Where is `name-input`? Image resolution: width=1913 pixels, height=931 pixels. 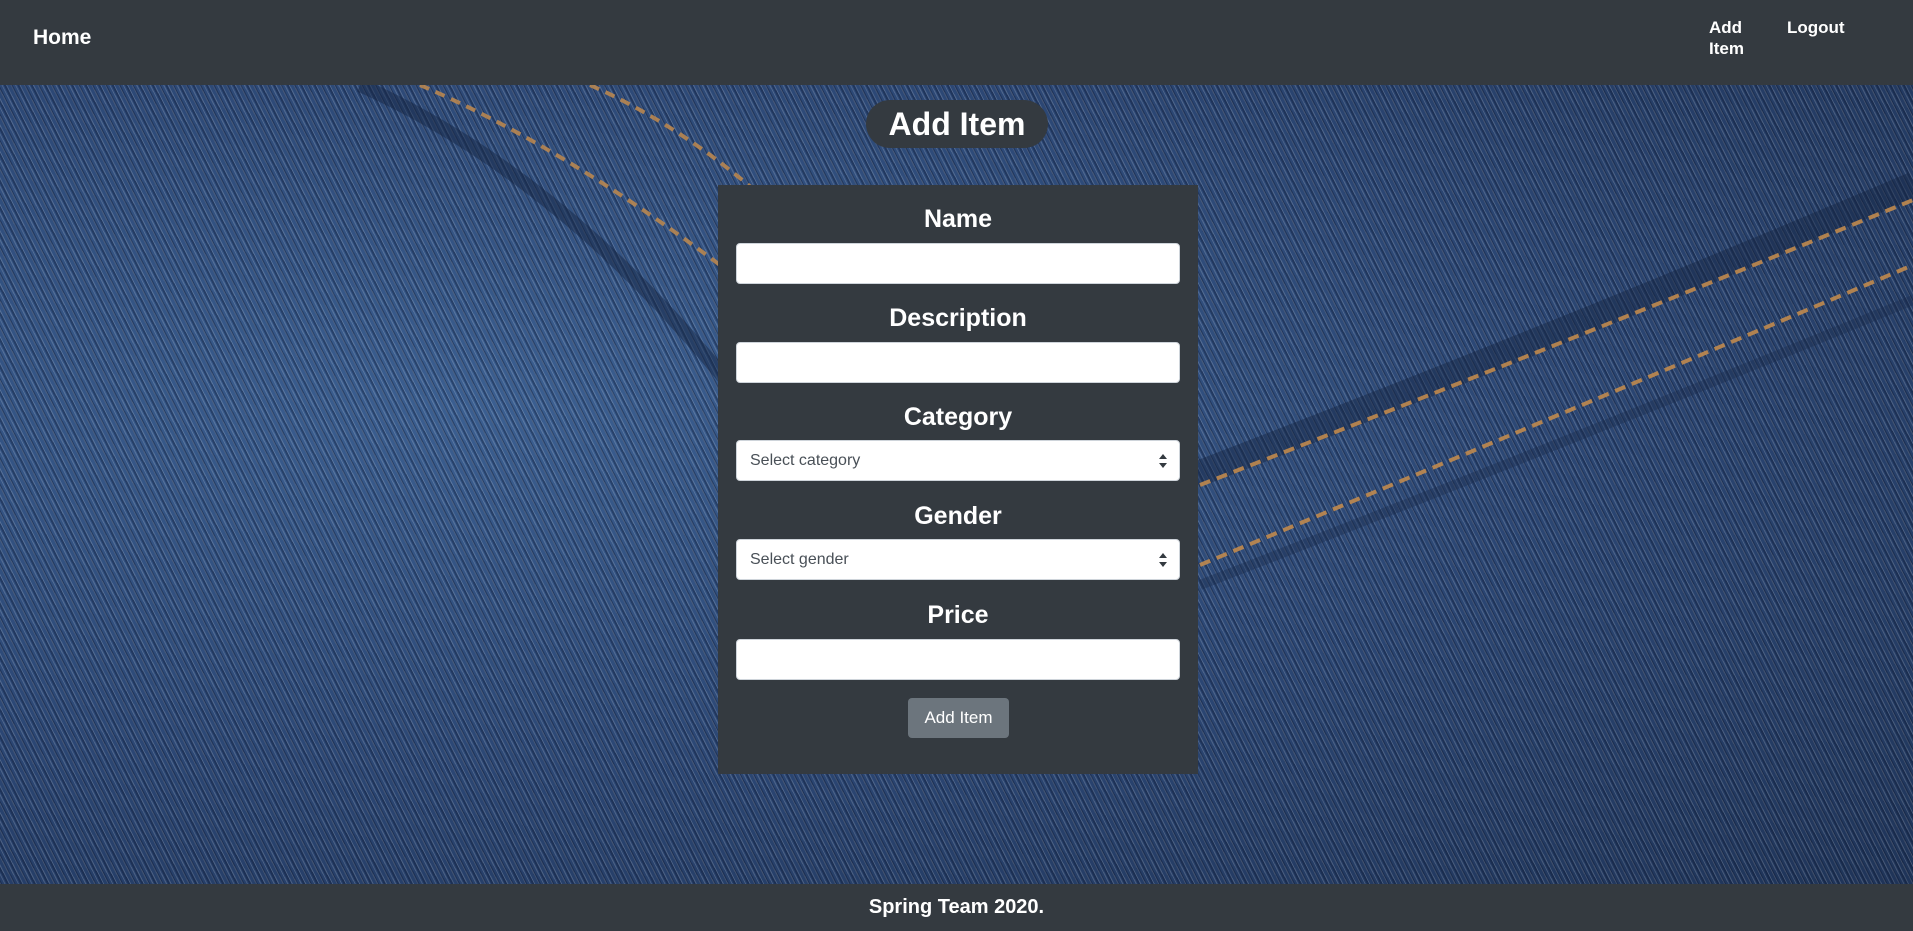
name-input is located at coordinates (958, 263).